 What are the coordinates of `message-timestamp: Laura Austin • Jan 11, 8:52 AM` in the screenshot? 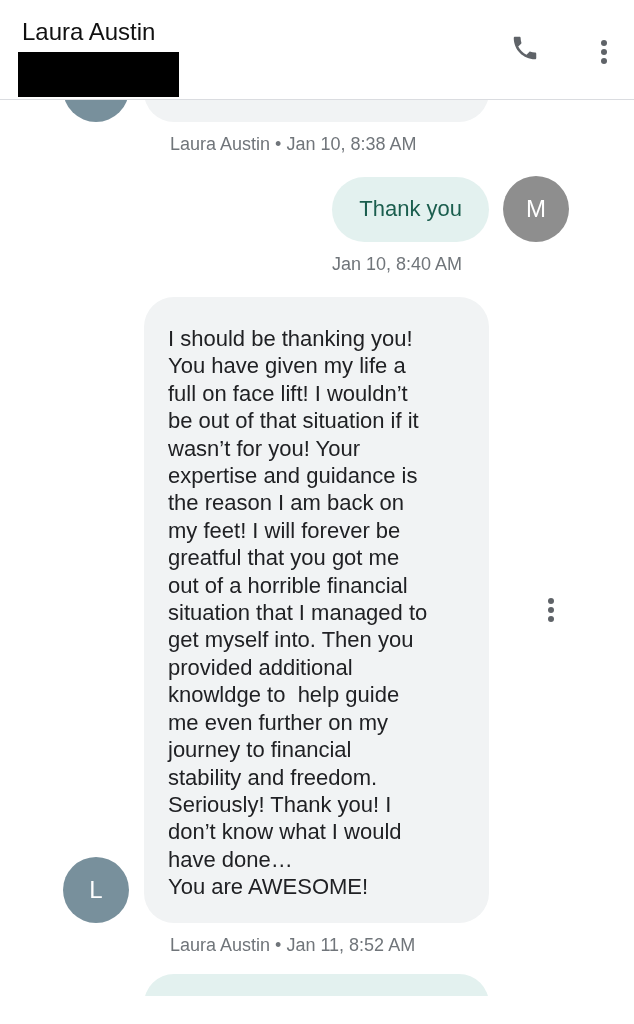 It's located at (293, 944).